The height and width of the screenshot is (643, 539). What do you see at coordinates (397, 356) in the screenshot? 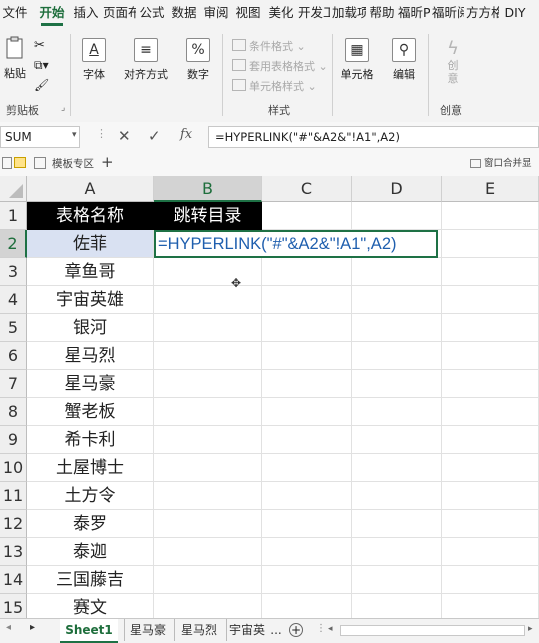
I see `cell-d6` at bounding box center [397, 356].